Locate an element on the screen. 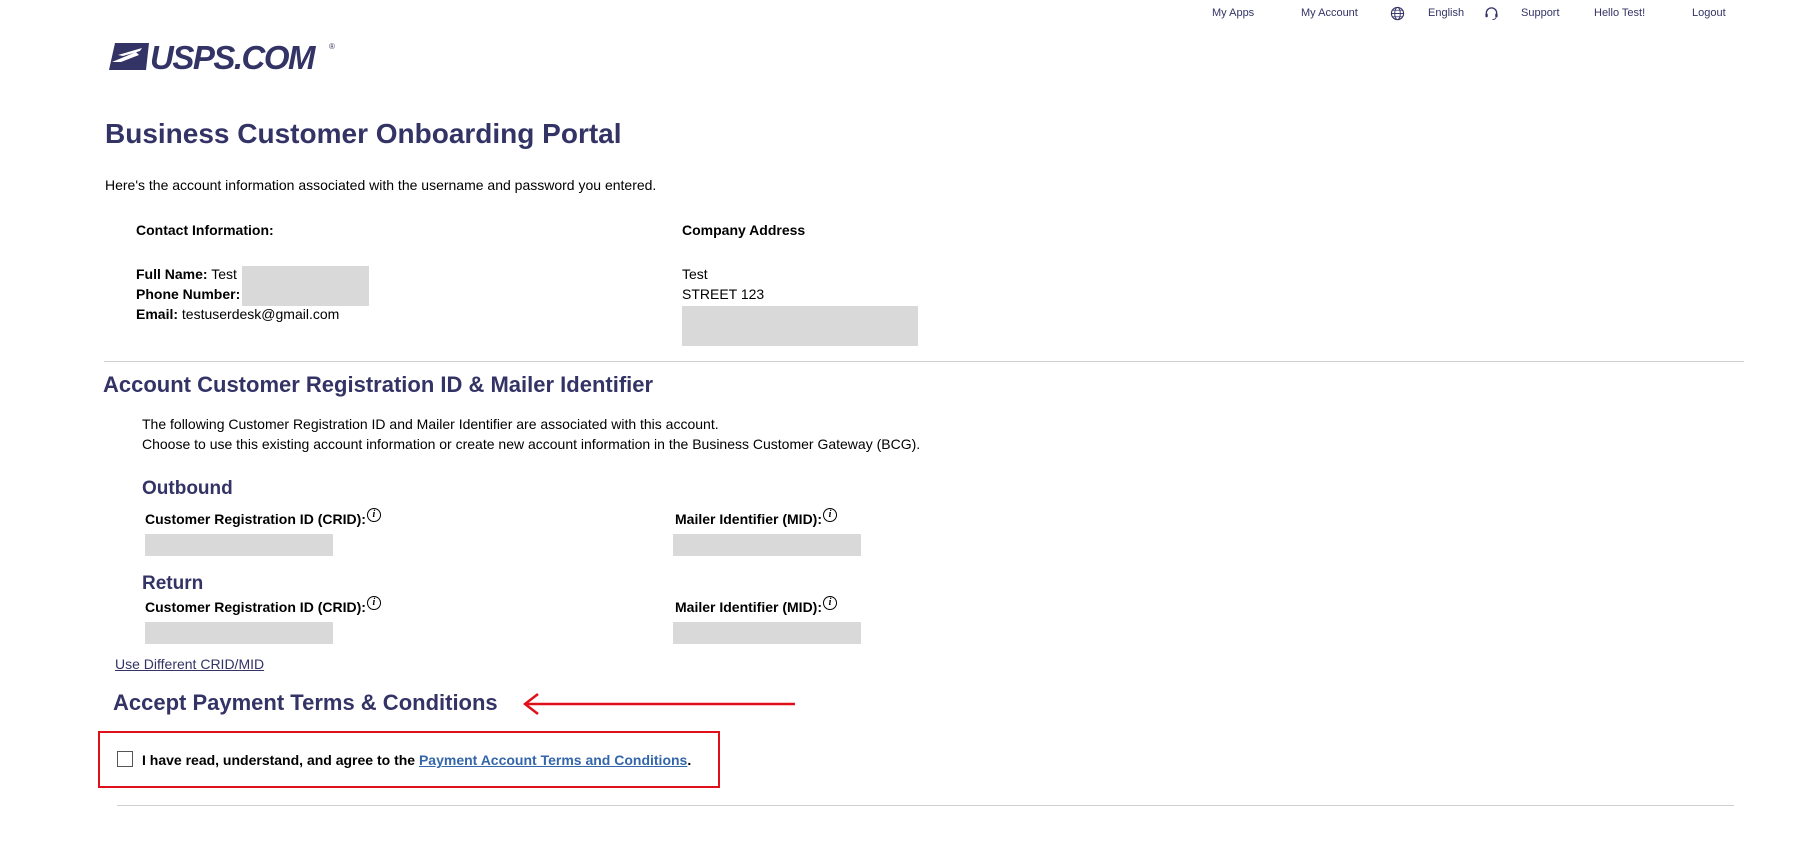 The image size is (1802, 849). globe-icon is located at coordinates (1397, 13).